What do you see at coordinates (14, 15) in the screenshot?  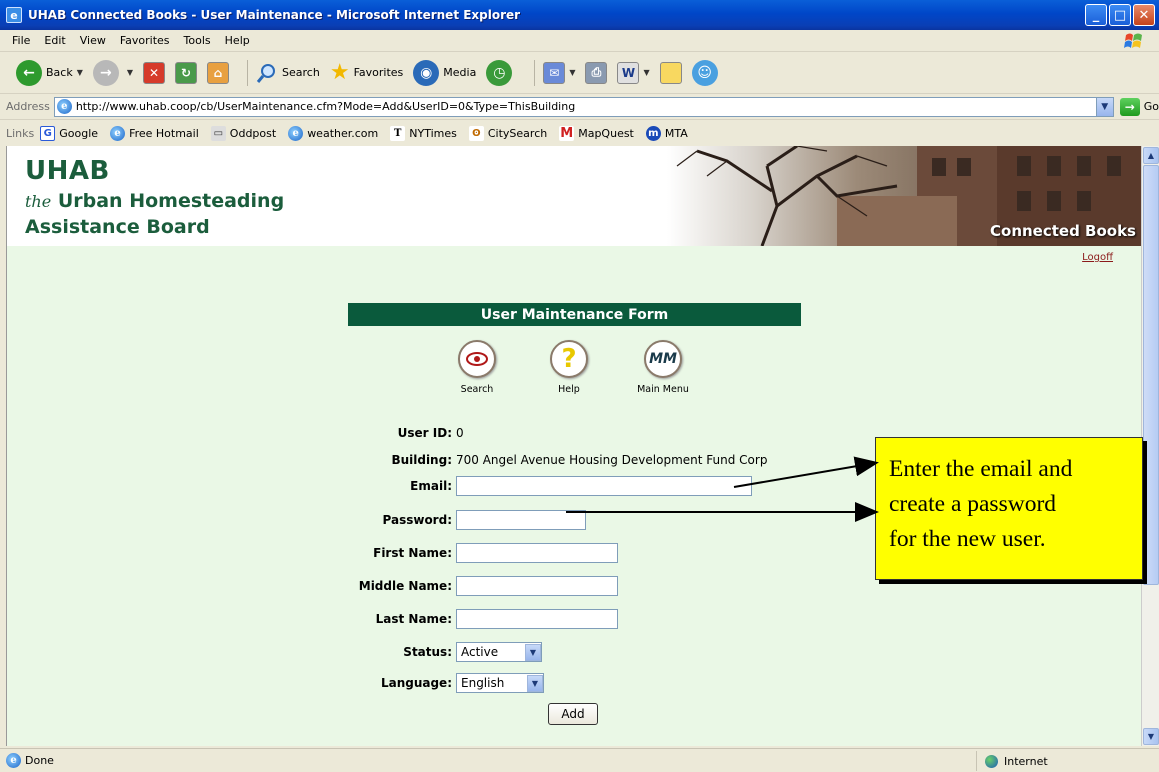 I see `ie-app-icon: e` at bounding box center [14, 15].